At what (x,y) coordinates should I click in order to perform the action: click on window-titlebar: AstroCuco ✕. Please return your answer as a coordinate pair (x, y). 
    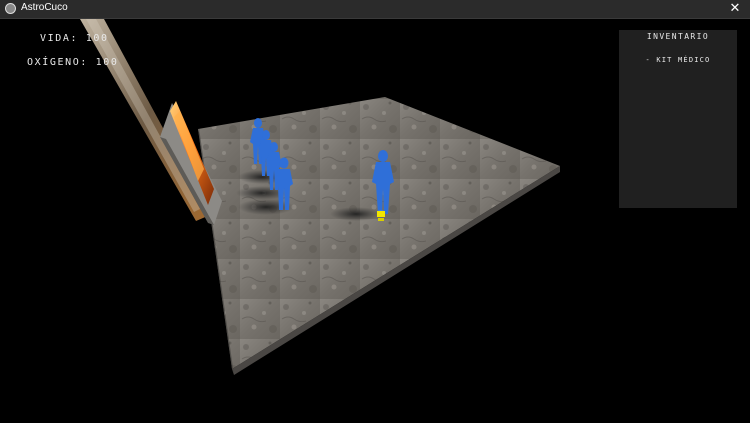
    Looking at the image, I should click on (375, 9).